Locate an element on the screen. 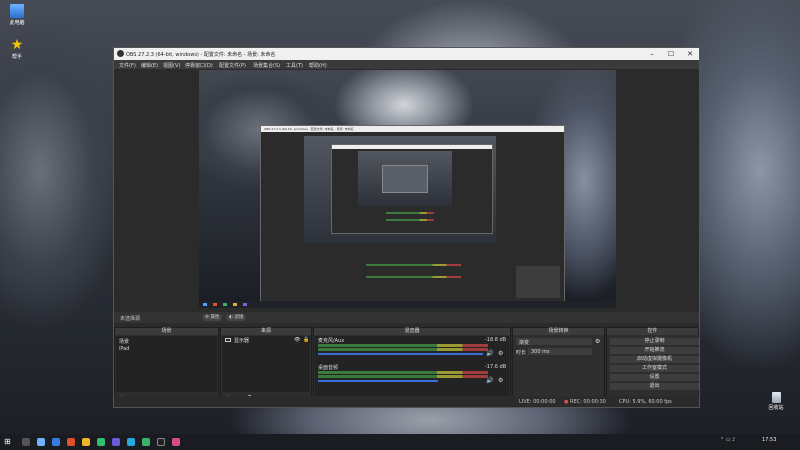 This screenshot has height=450, width=800. eye-icon: 👁 is located at coordinates (297, 340).